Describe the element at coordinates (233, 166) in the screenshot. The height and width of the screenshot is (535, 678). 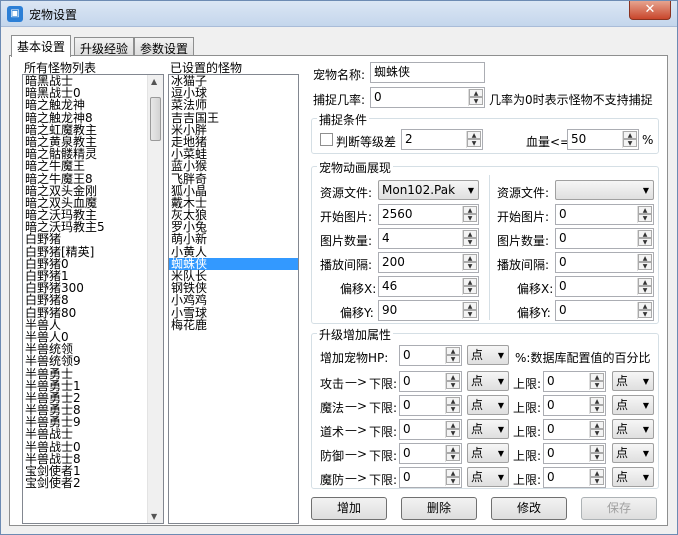
I see `list-item: 蓝小猴` at that location.